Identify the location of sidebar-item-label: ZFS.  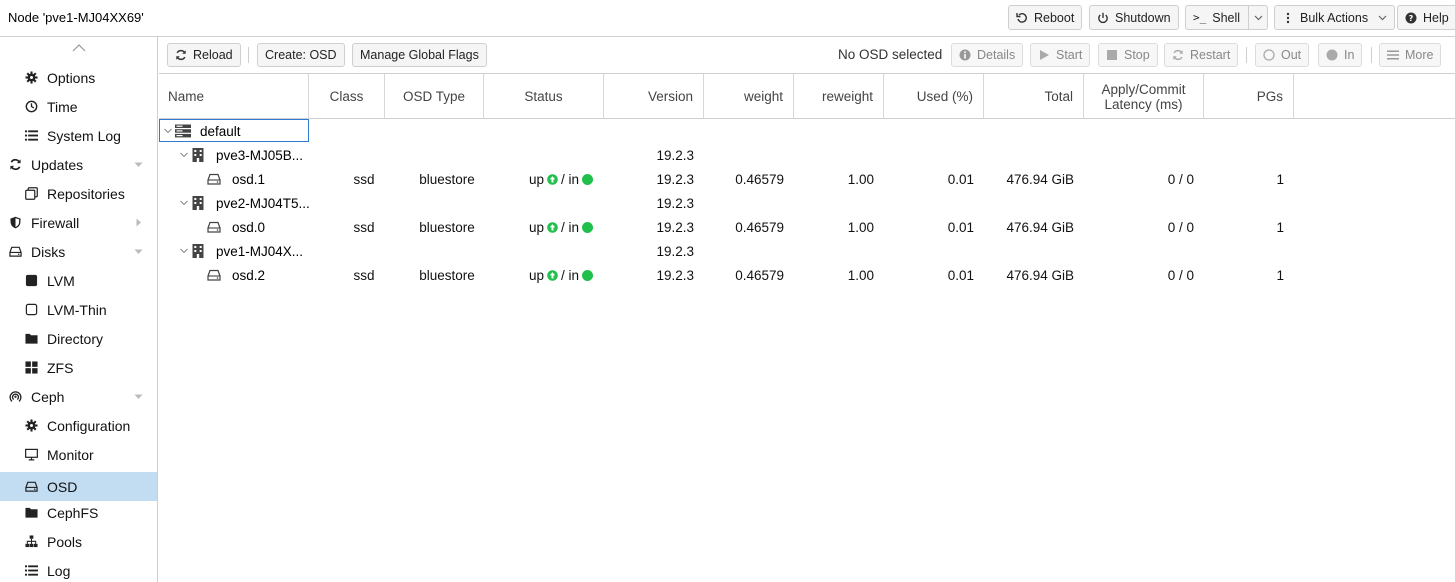
(60, 367).